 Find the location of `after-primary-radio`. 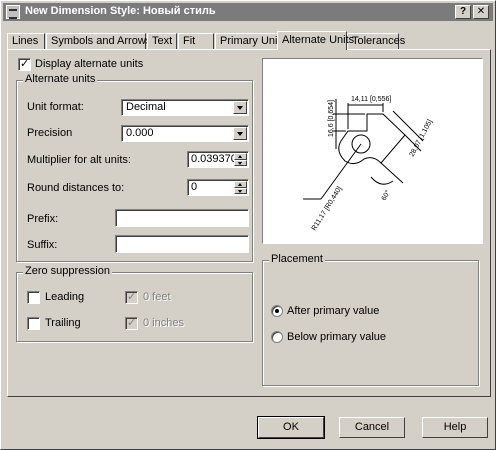

after-primary-radio is located at coordinates (277, 311).